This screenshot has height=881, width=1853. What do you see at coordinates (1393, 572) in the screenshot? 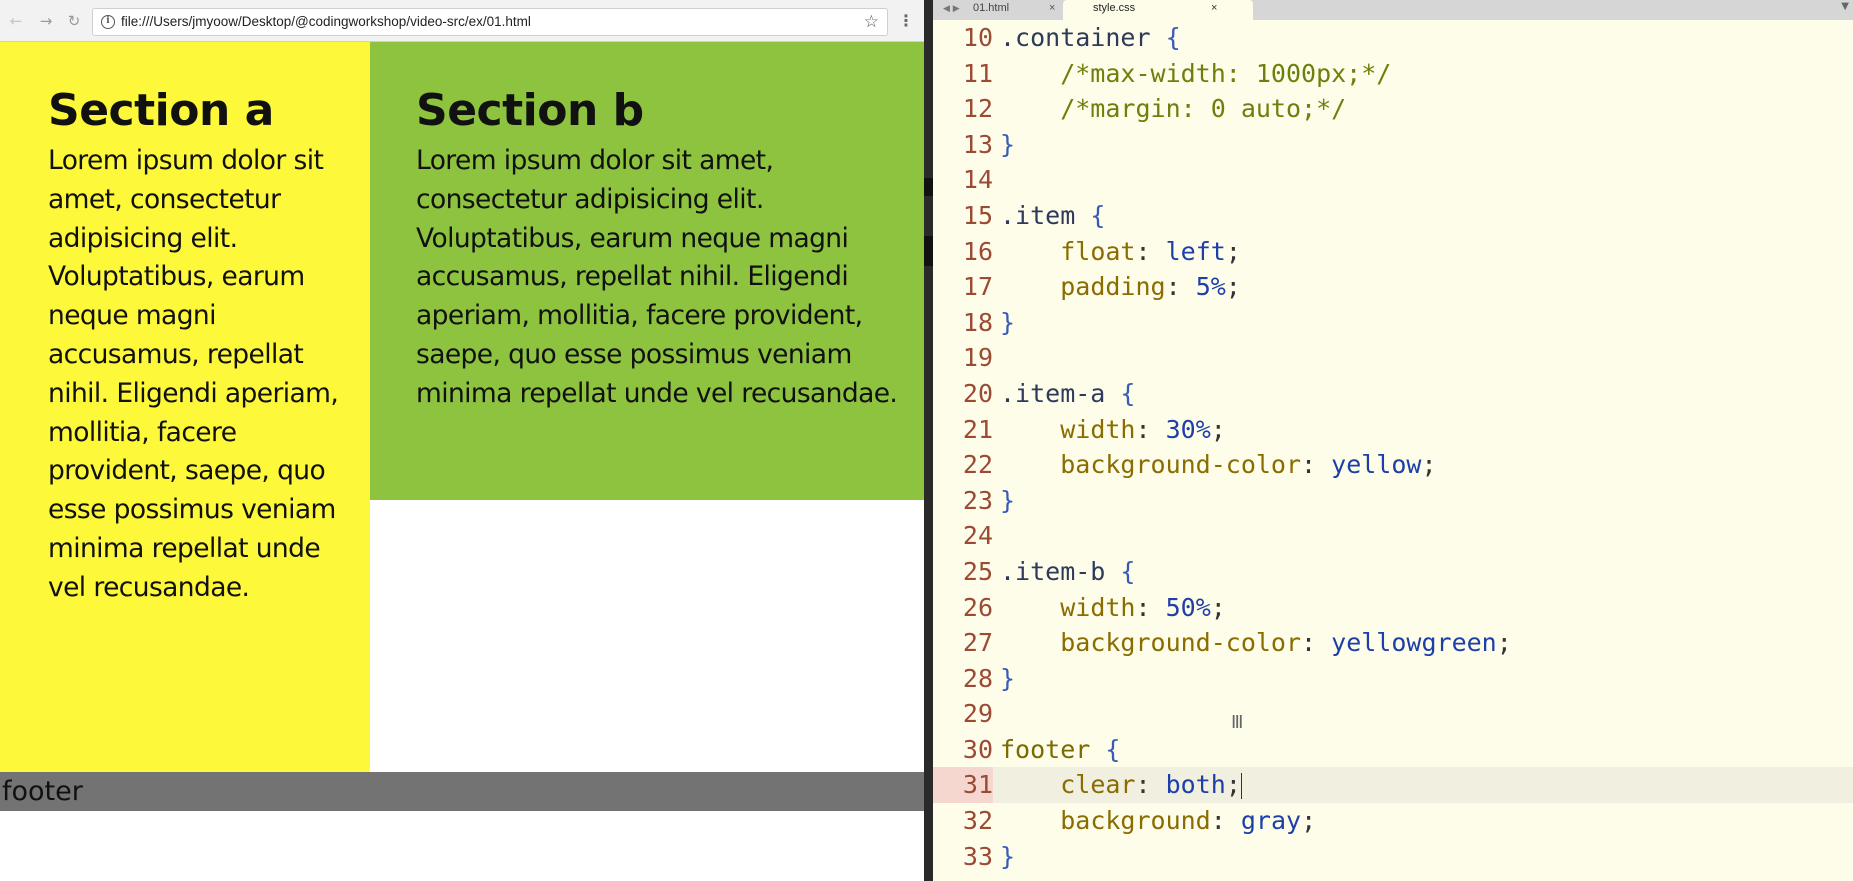
I see `code-line: 25 .item-b {` at bounding box center [1393, 572].